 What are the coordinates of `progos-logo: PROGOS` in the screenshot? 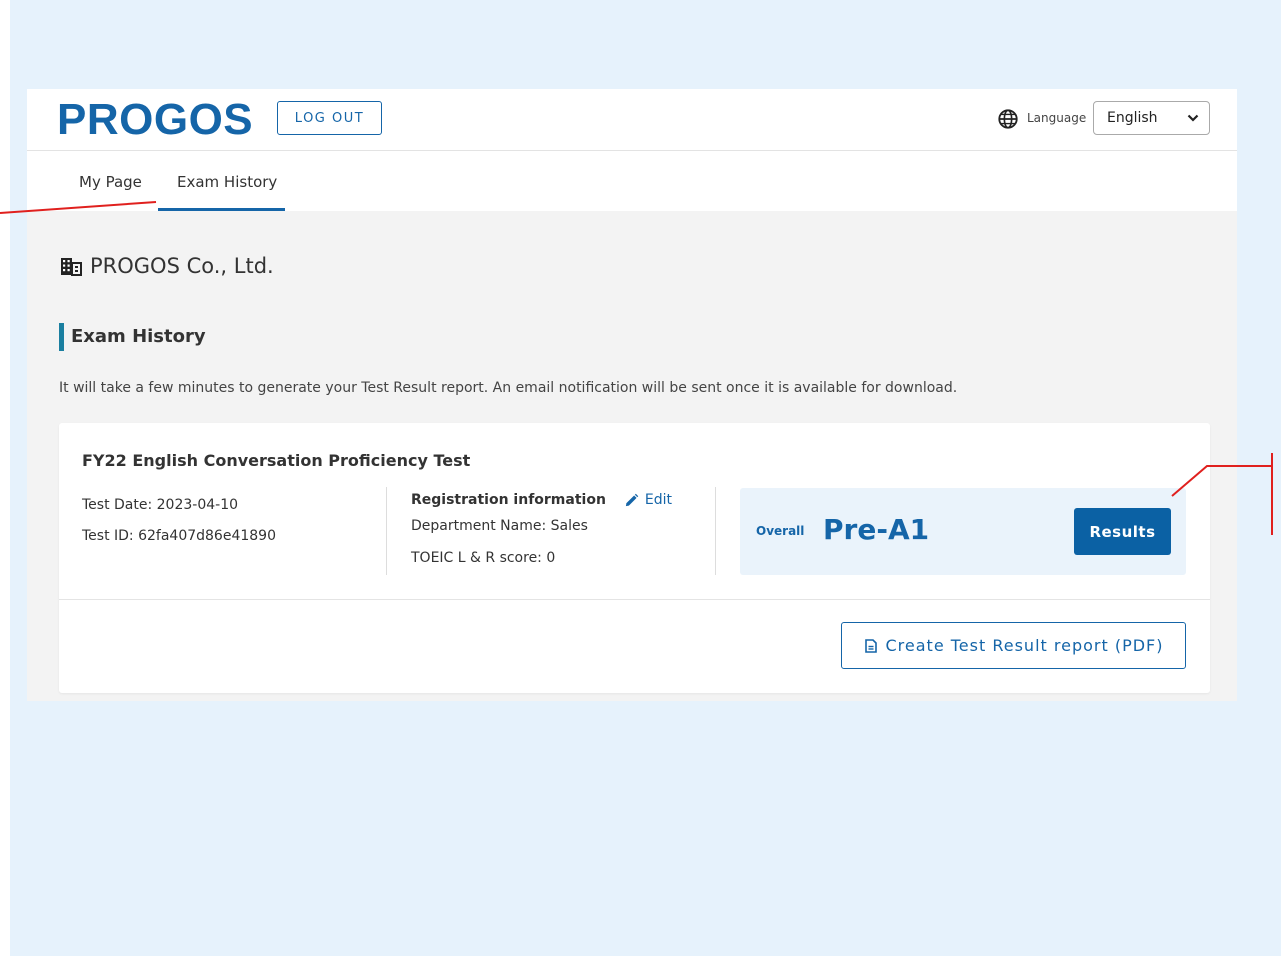 It's located at (155, 120).